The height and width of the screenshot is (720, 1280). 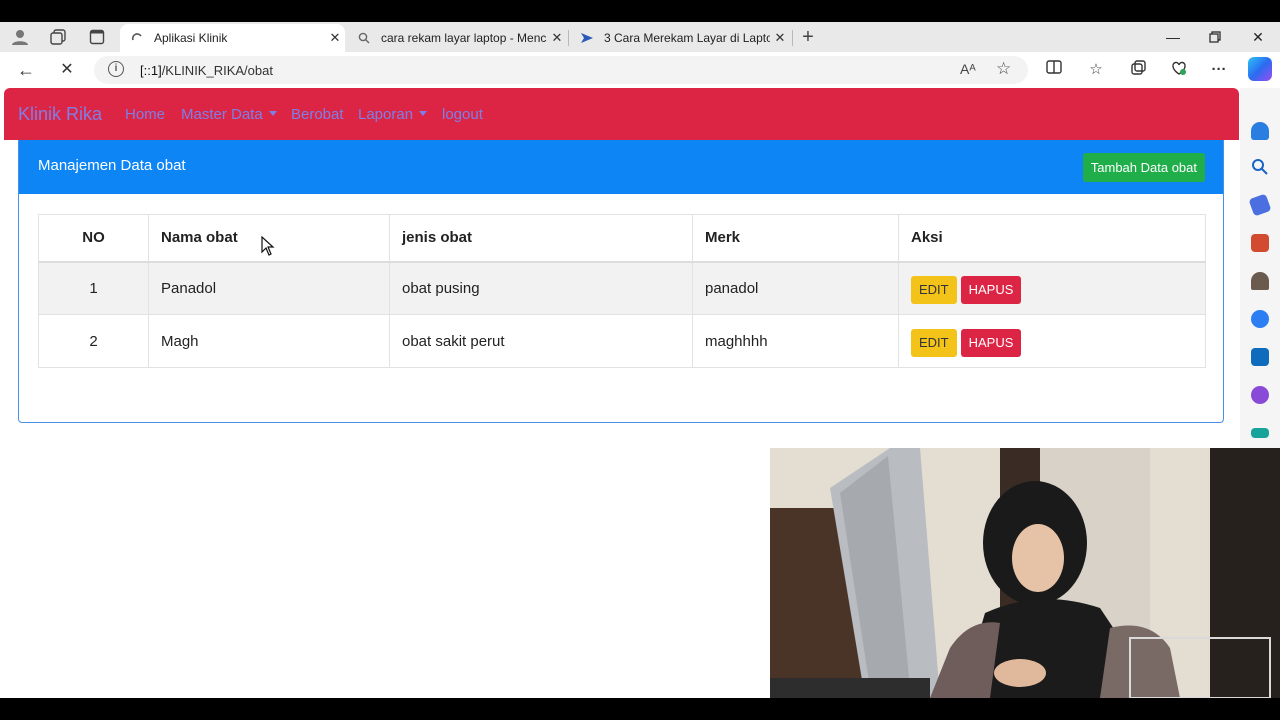 What do you see at coordinates (1260, 131) in the screenshot?
I see `notifications-bell-icon` at bounding box center [1260, 131].